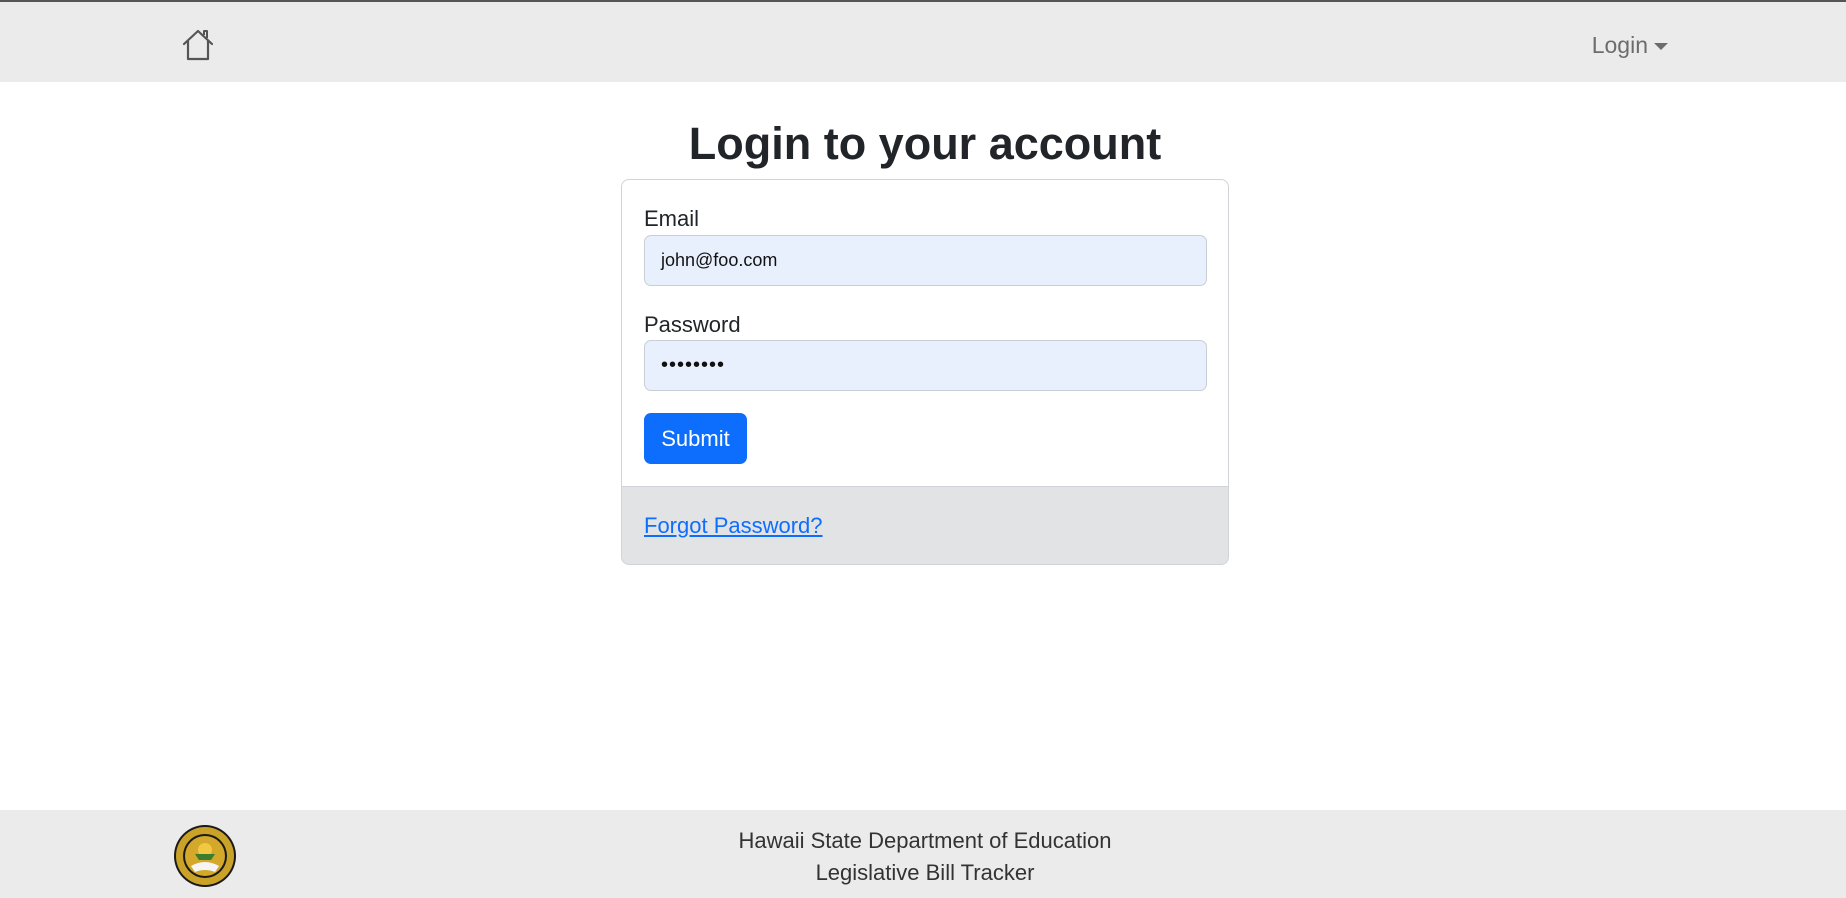  What do you see at coordinates (925, 526) in the screenshot?
I see `login-card-footer: Forgot Password?` at bounding box center [925, 526].